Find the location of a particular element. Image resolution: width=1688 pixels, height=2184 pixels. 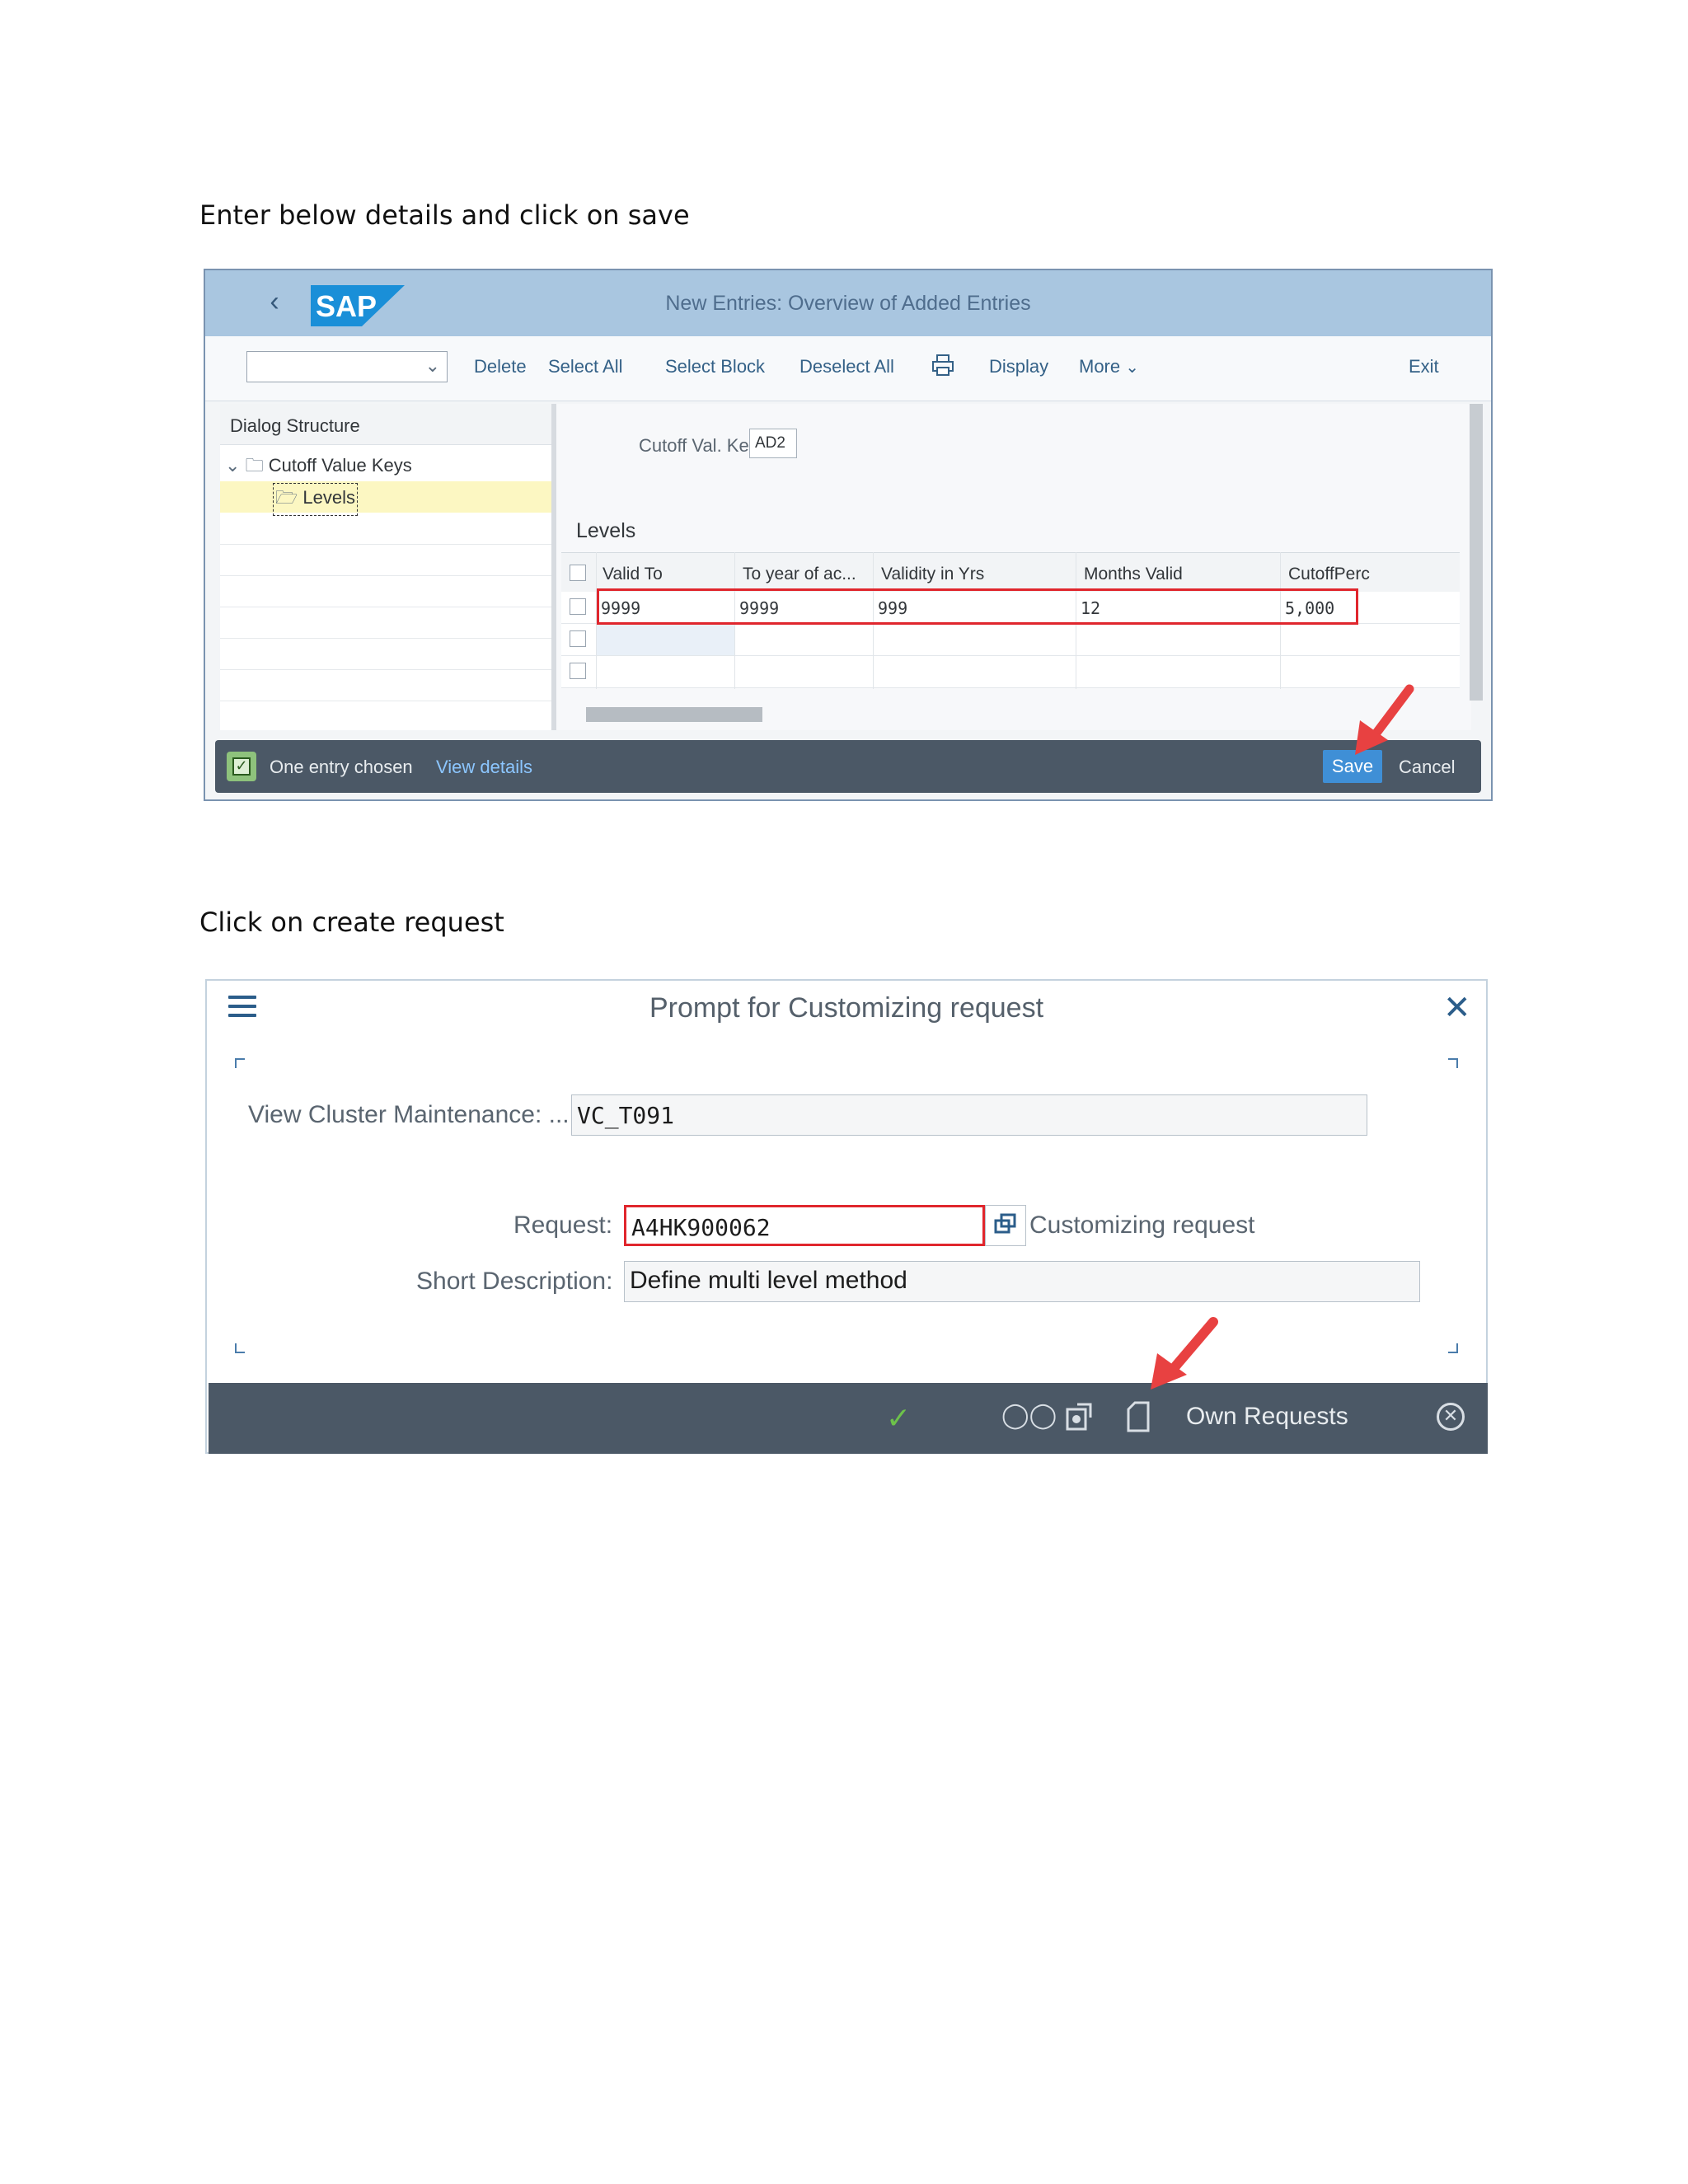

cutoff-key-label: Cutoff Val. Key: is located at coordinates (701, 445).